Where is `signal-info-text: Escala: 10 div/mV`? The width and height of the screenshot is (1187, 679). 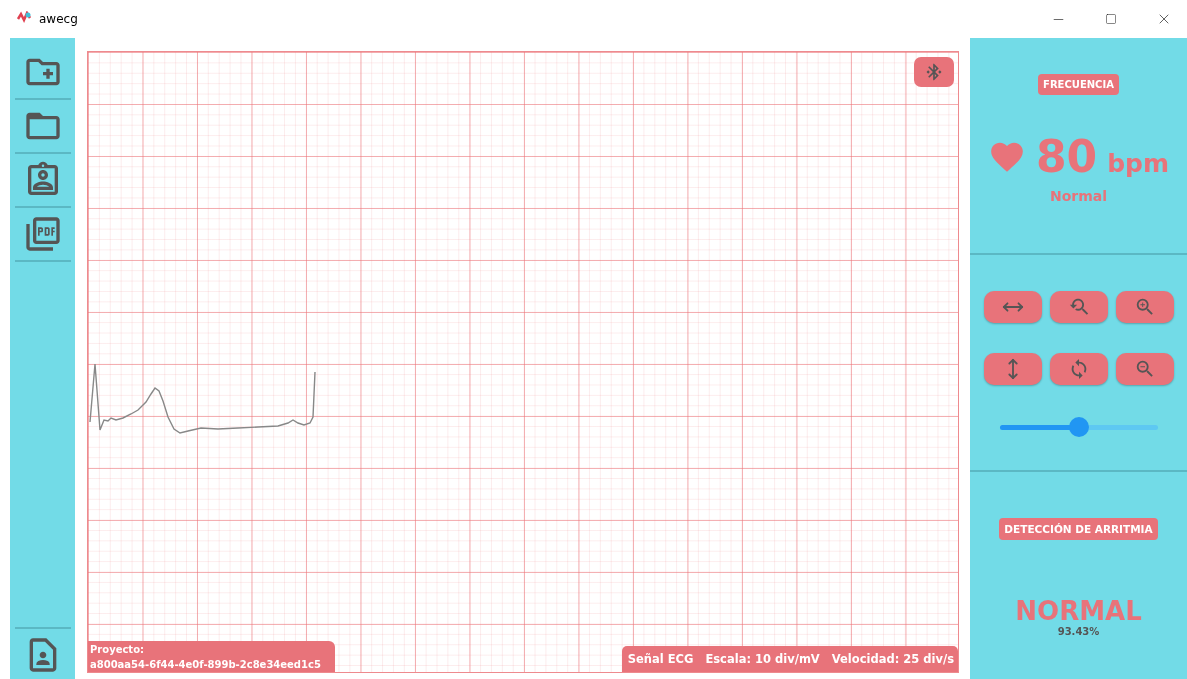
signal-info-text: Escala: 10 div/mV is located at coordinates (762, 659).